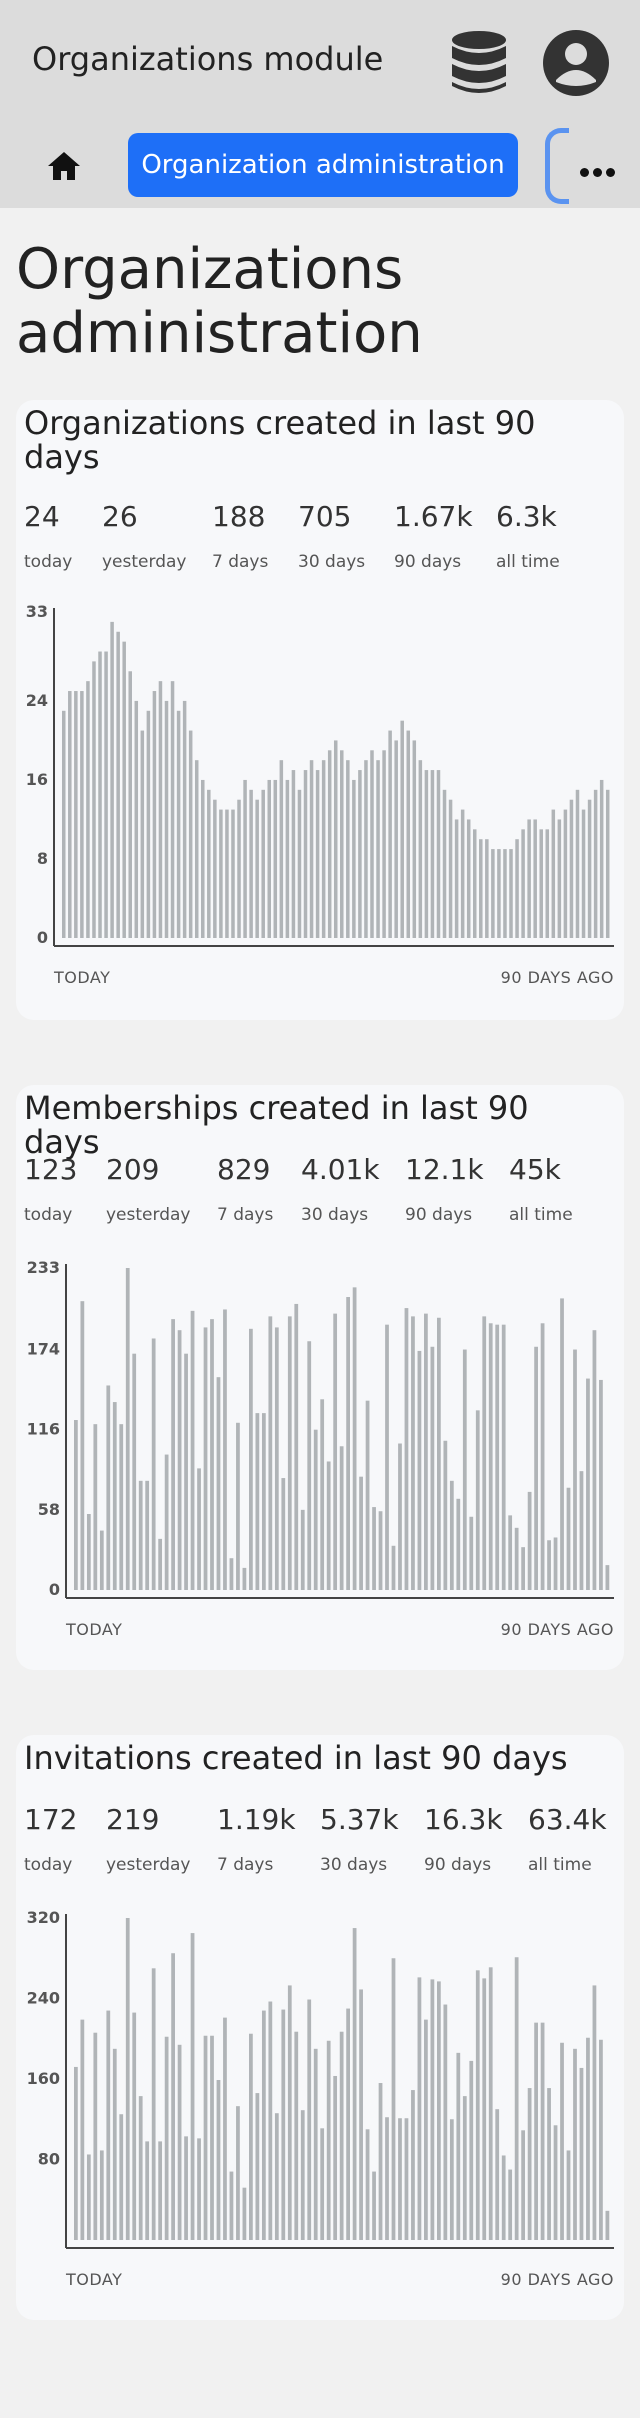 This screenshot has width=640, height=2418. What do you see at coordinates (600, 169) in the screenshot?
I see `more-horizontal-icon` at bounding box center [600, 169].